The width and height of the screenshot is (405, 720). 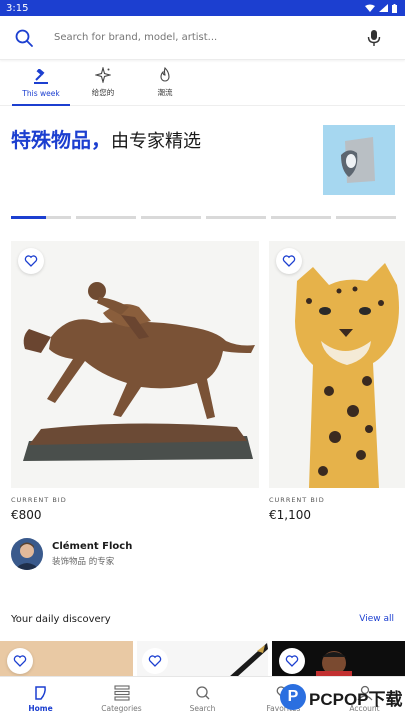 I want to click on hero-title-highlight: 特殊物品，, so click(x=61, y=140).